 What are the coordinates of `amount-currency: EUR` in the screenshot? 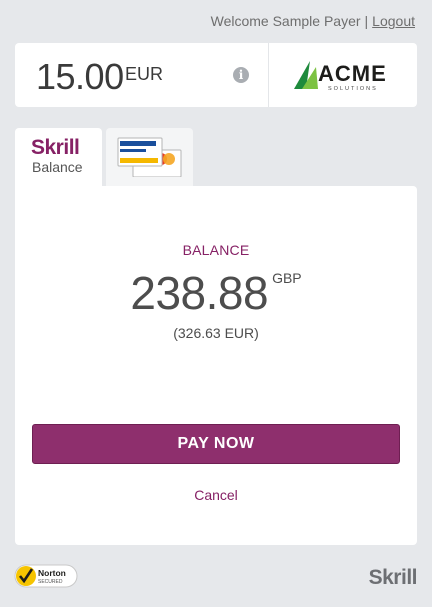 It's located at (144, 74).